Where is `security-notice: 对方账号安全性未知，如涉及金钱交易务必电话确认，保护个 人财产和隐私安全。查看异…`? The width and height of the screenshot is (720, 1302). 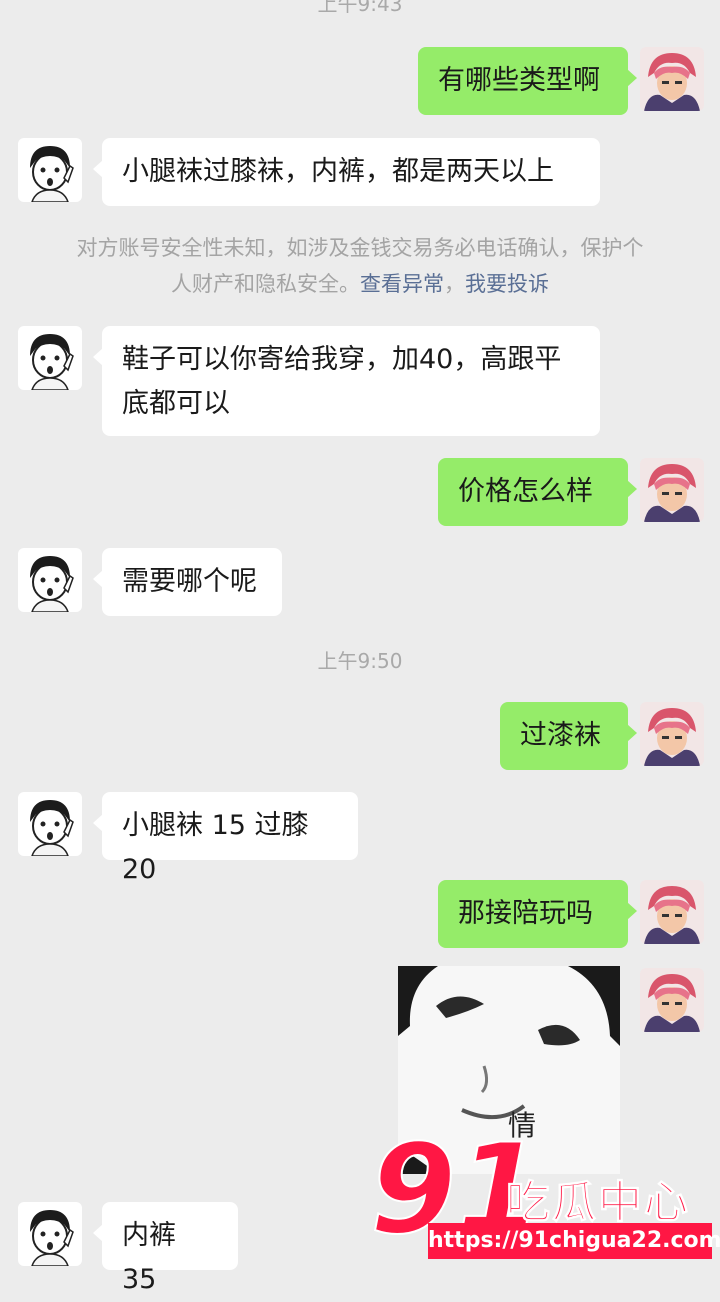 security-notice: 对方账号安全性未知，如涉及金钱交易务必电话确认，保护个 人财产和隐私安全。查看异… is located at coordinates (360, 266).